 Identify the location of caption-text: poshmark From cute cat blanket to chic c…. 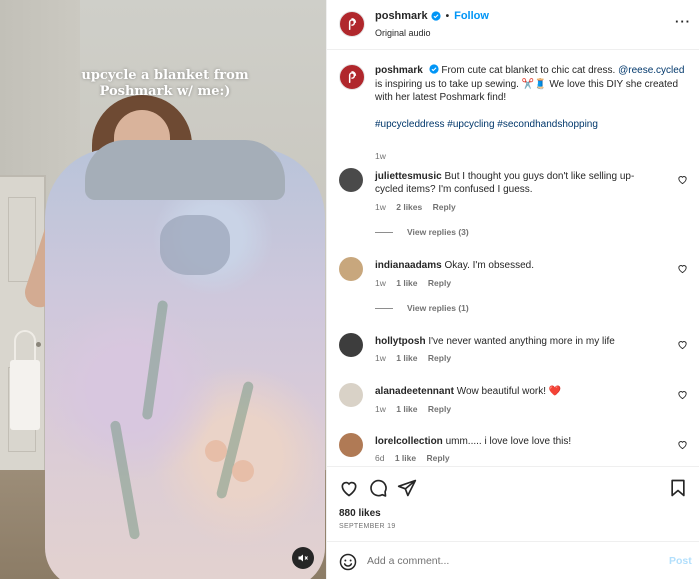
(530, 98).